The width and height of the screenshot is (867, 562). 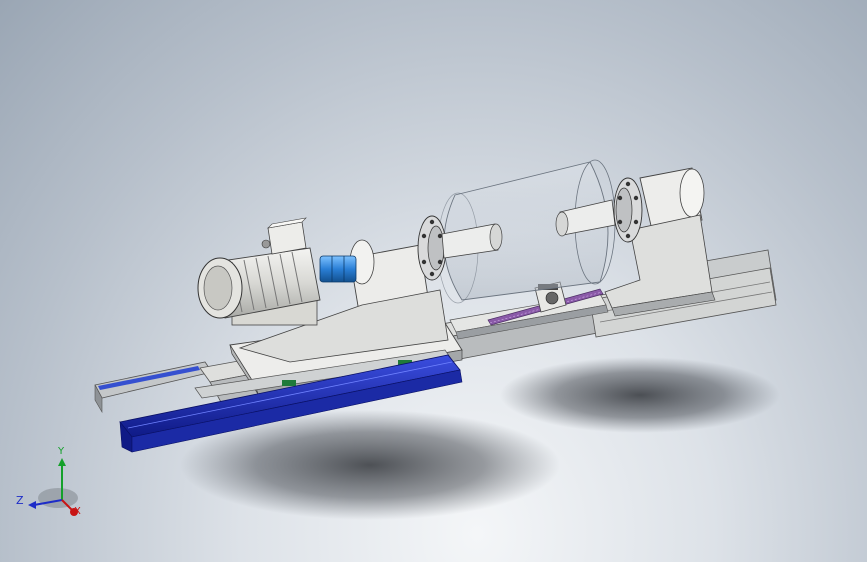 I want to click on floor-shadow, so click(x=640, y=395).